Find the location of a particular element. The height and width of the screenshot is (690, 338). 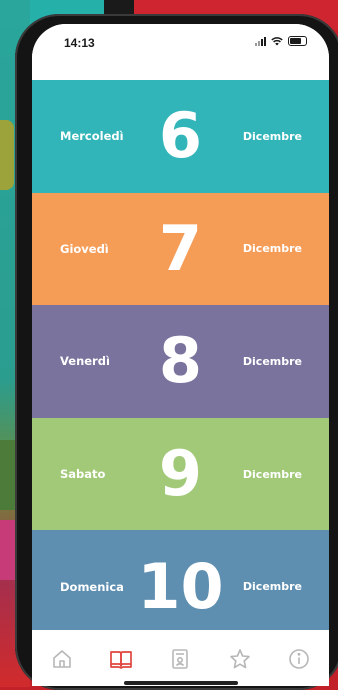

tab-info is located at coordinates (299, 659).